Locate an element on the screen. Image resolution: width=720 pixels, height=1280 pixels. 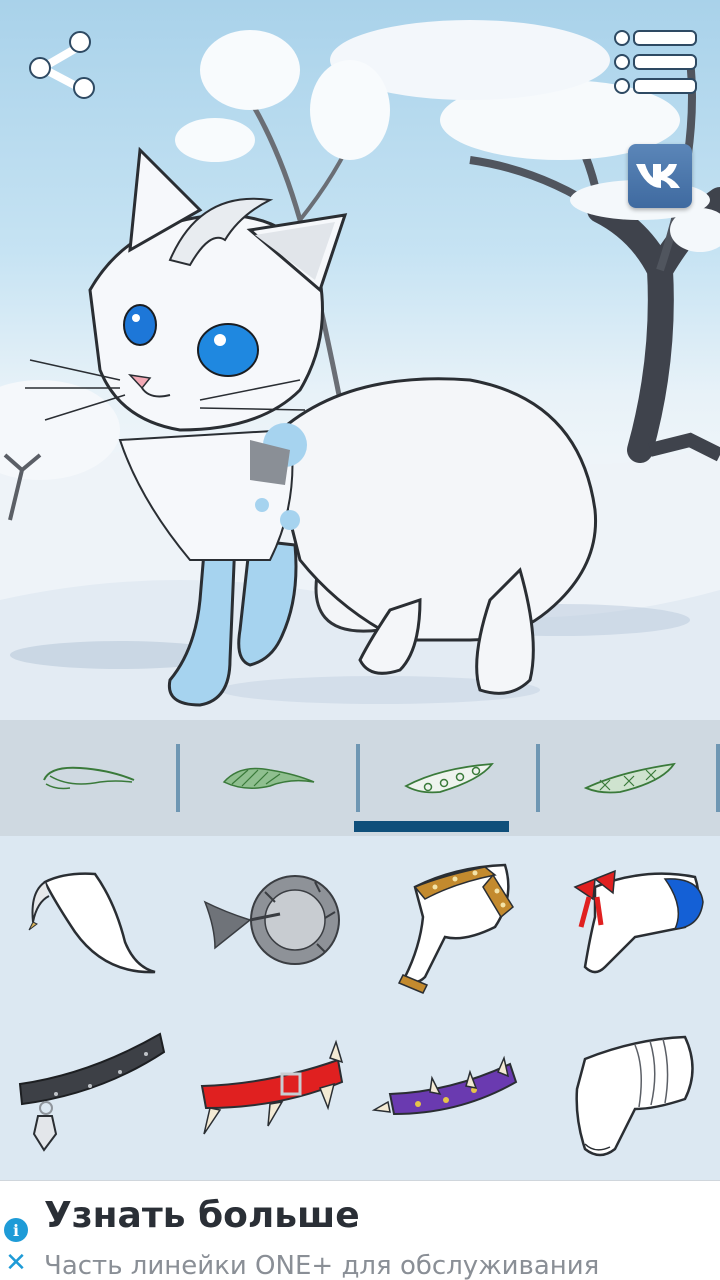
eyebrow-pierced-icon is located at coordinates (449, 778).